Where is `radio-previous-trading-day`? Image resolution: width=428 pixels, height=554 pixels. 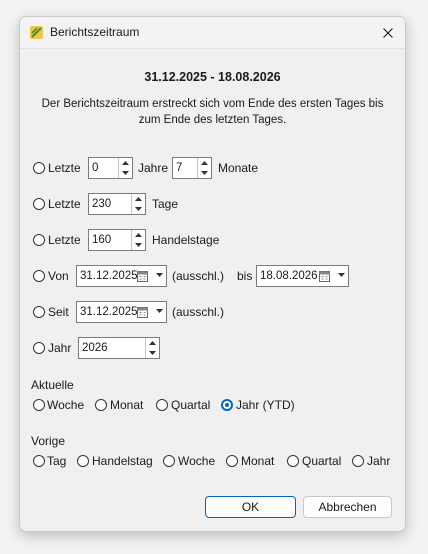
radio-previous-trading-day is located at coordinates (83, 461).